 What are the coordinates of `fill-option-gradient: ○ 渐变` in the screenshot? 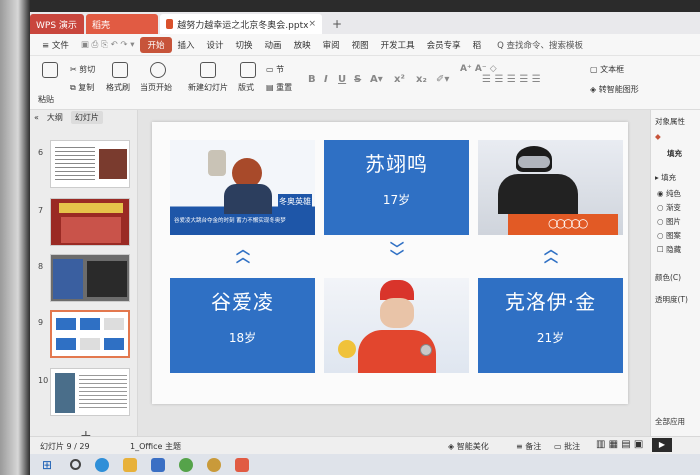 It's located at (669, 207).